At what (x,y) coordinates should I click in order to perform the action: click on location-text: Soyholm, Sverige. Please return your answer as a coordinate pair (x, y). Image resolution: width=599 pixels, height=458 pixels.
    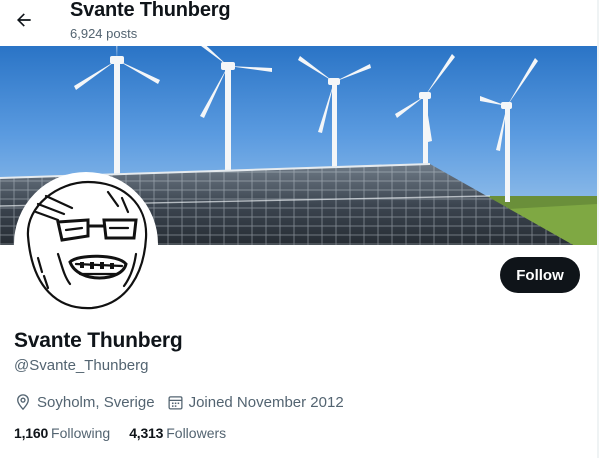
    Looking at the image, I should click on (96, 402).